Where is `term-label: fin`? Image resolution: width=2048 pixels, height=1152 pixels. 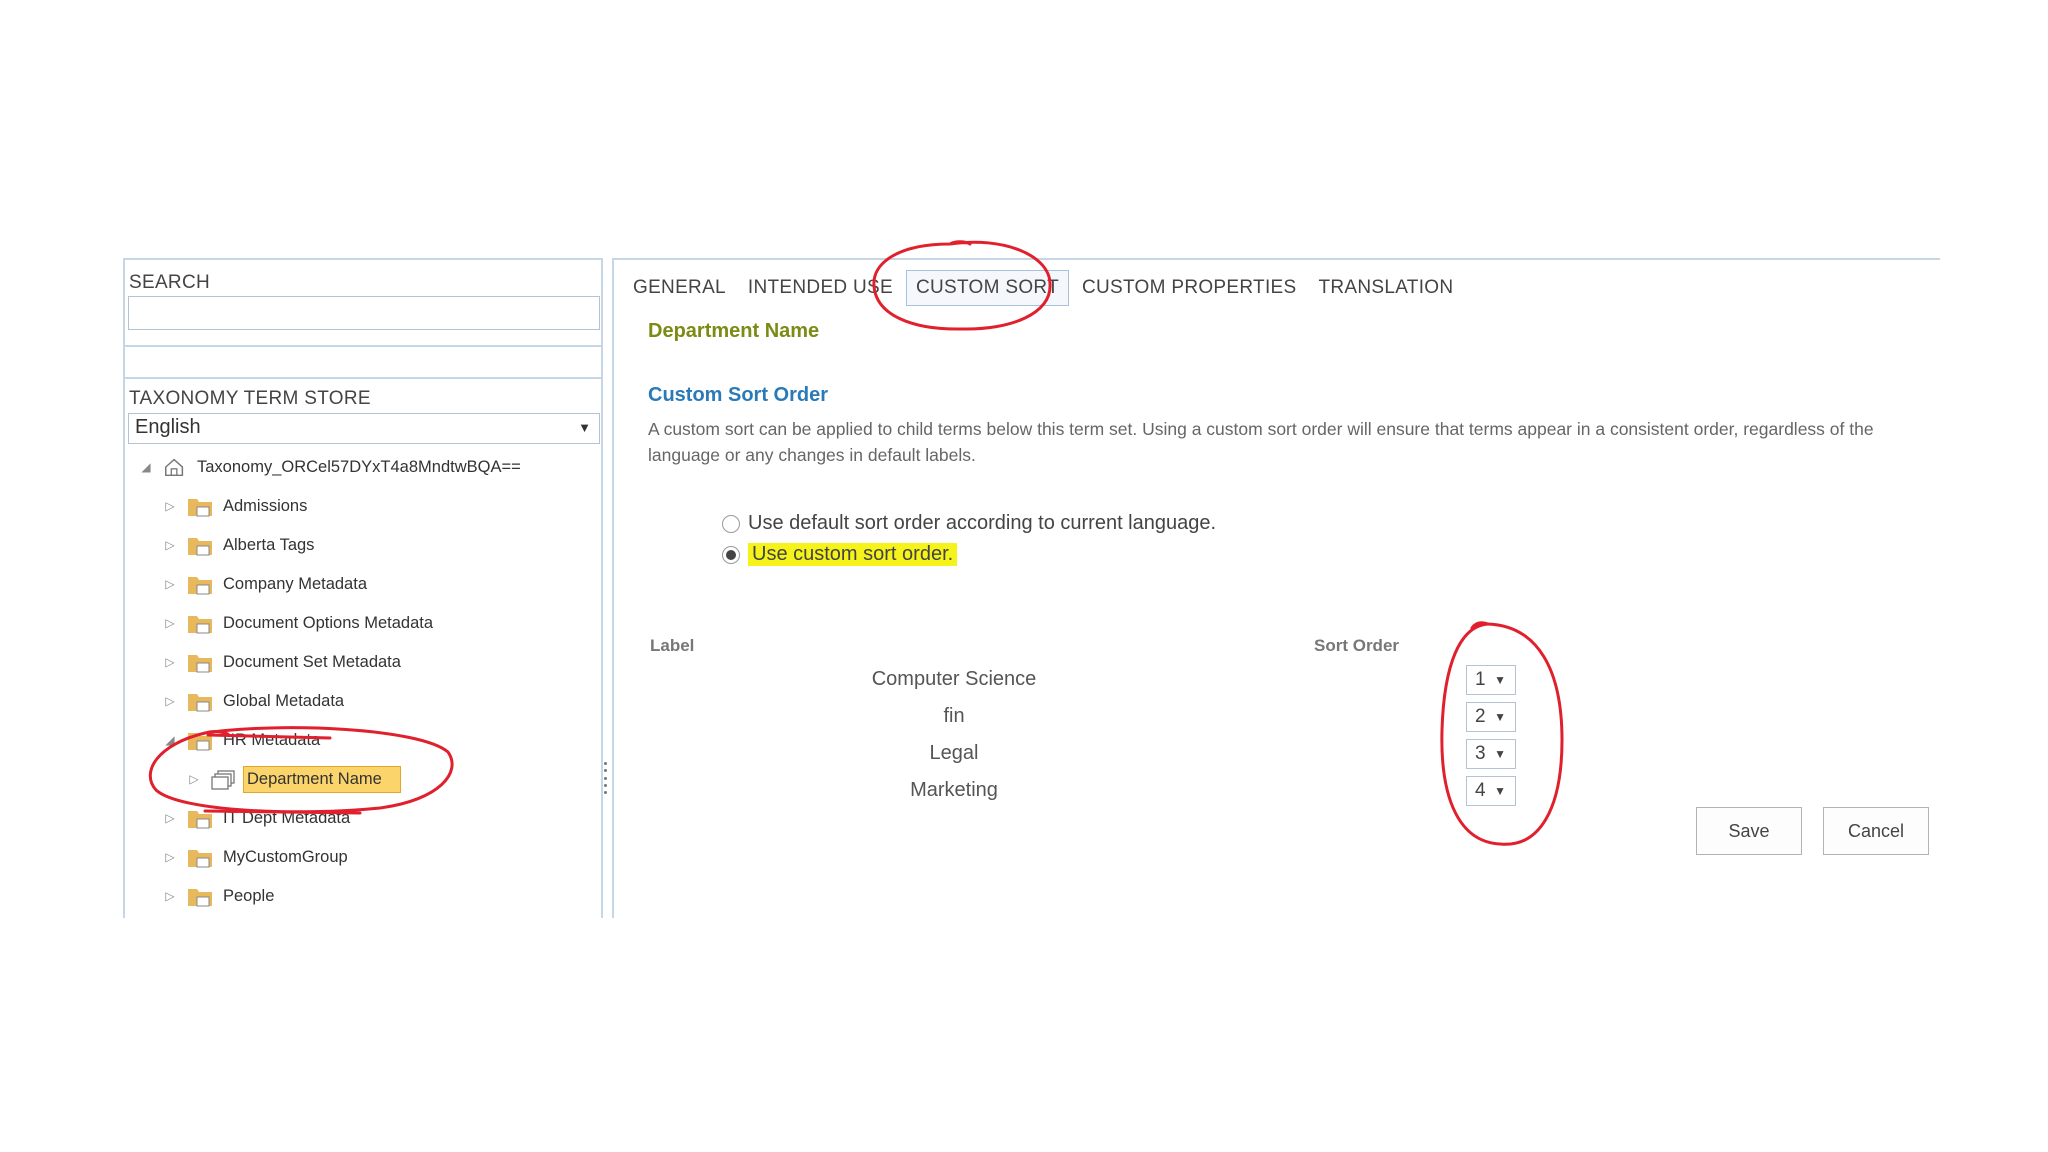
term-label: fin is located at coordinates (954, 716).